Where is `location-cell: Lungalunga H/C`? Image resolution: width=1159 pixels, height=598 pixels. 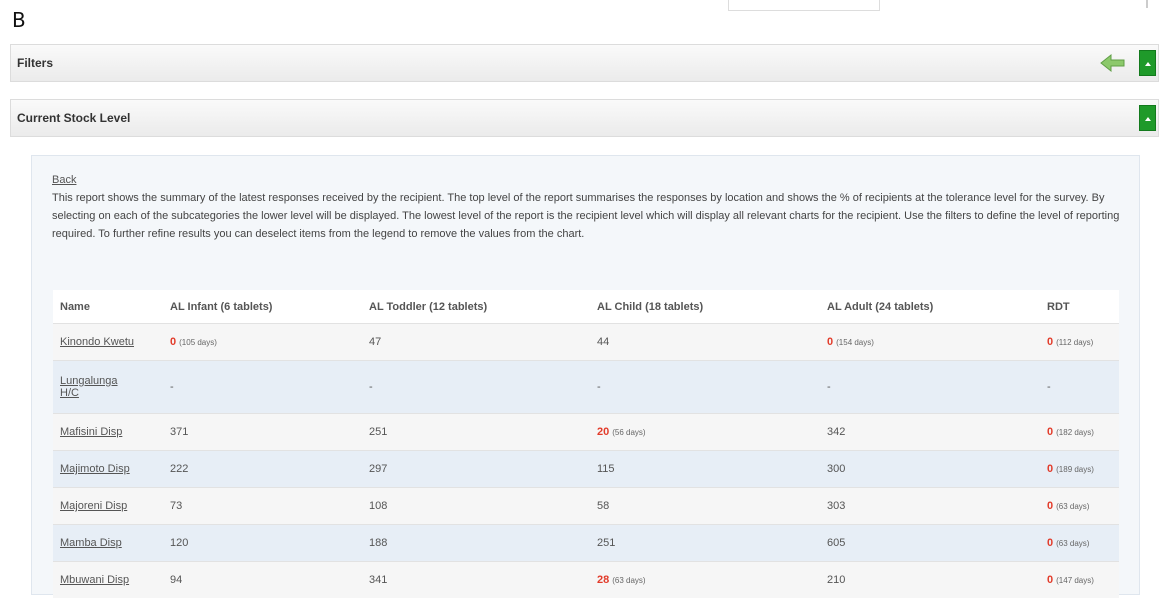
location-cell: Lungalunga H/C is located at coordinates (108, 387).